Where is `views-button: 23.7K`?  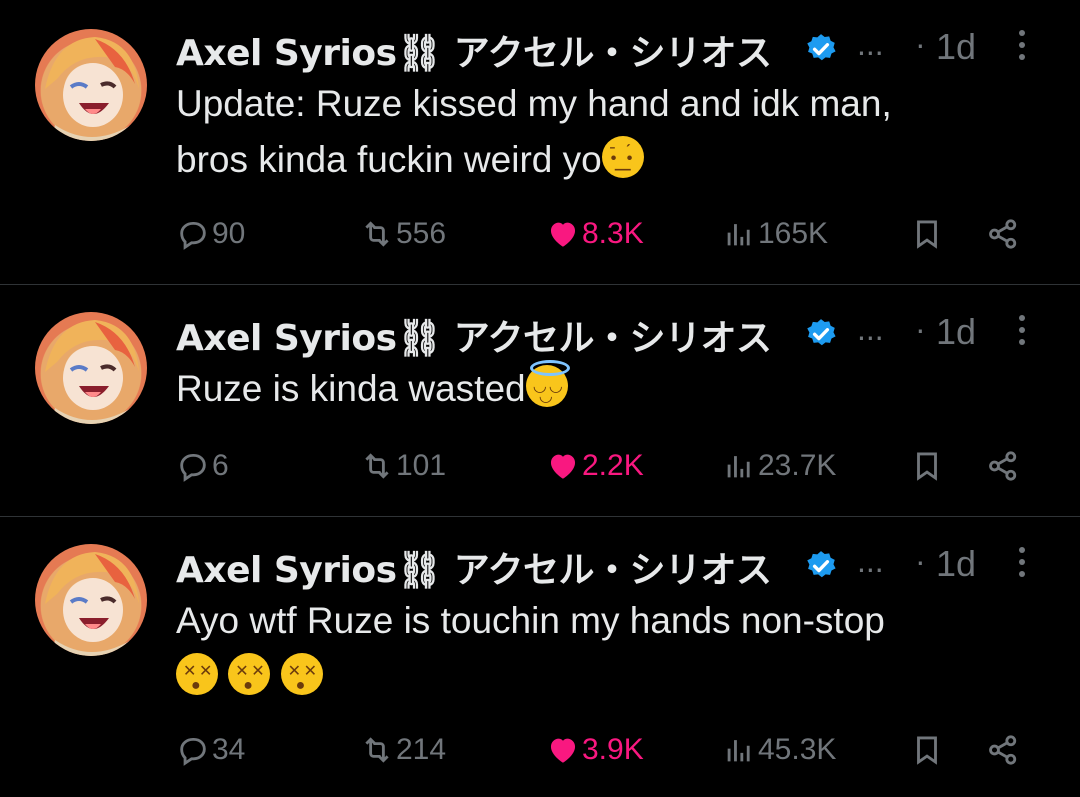
views-button: 23.7K is located at coordinates (779, 466).